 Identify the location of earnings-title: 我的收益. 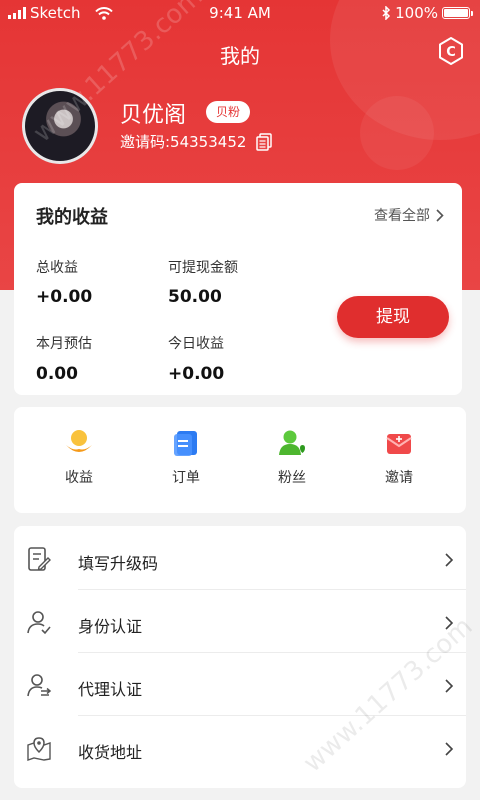
(72, 217).